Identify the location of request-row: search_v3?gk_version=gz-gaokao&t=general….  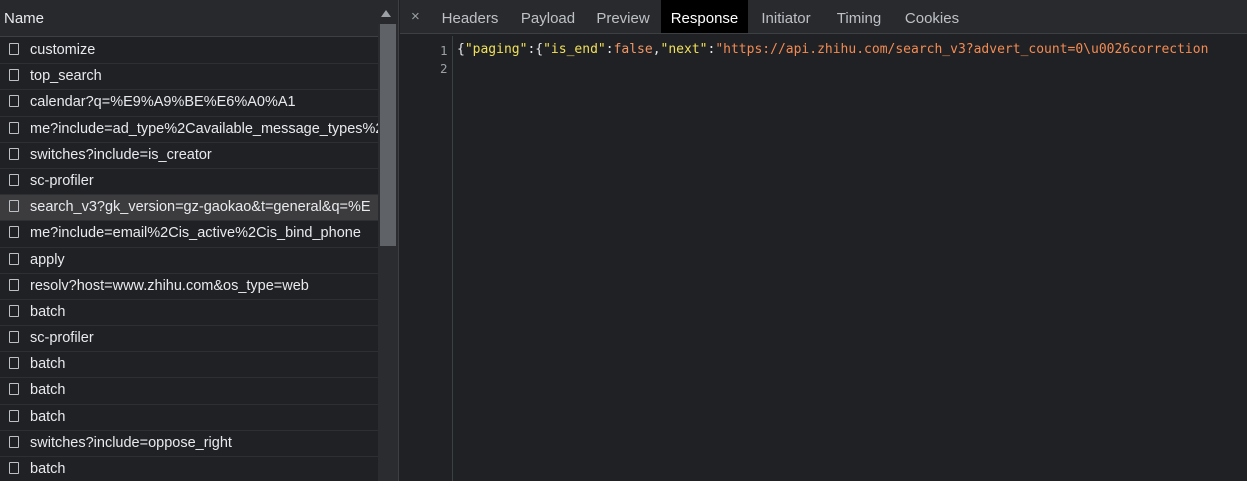
(189, 208).